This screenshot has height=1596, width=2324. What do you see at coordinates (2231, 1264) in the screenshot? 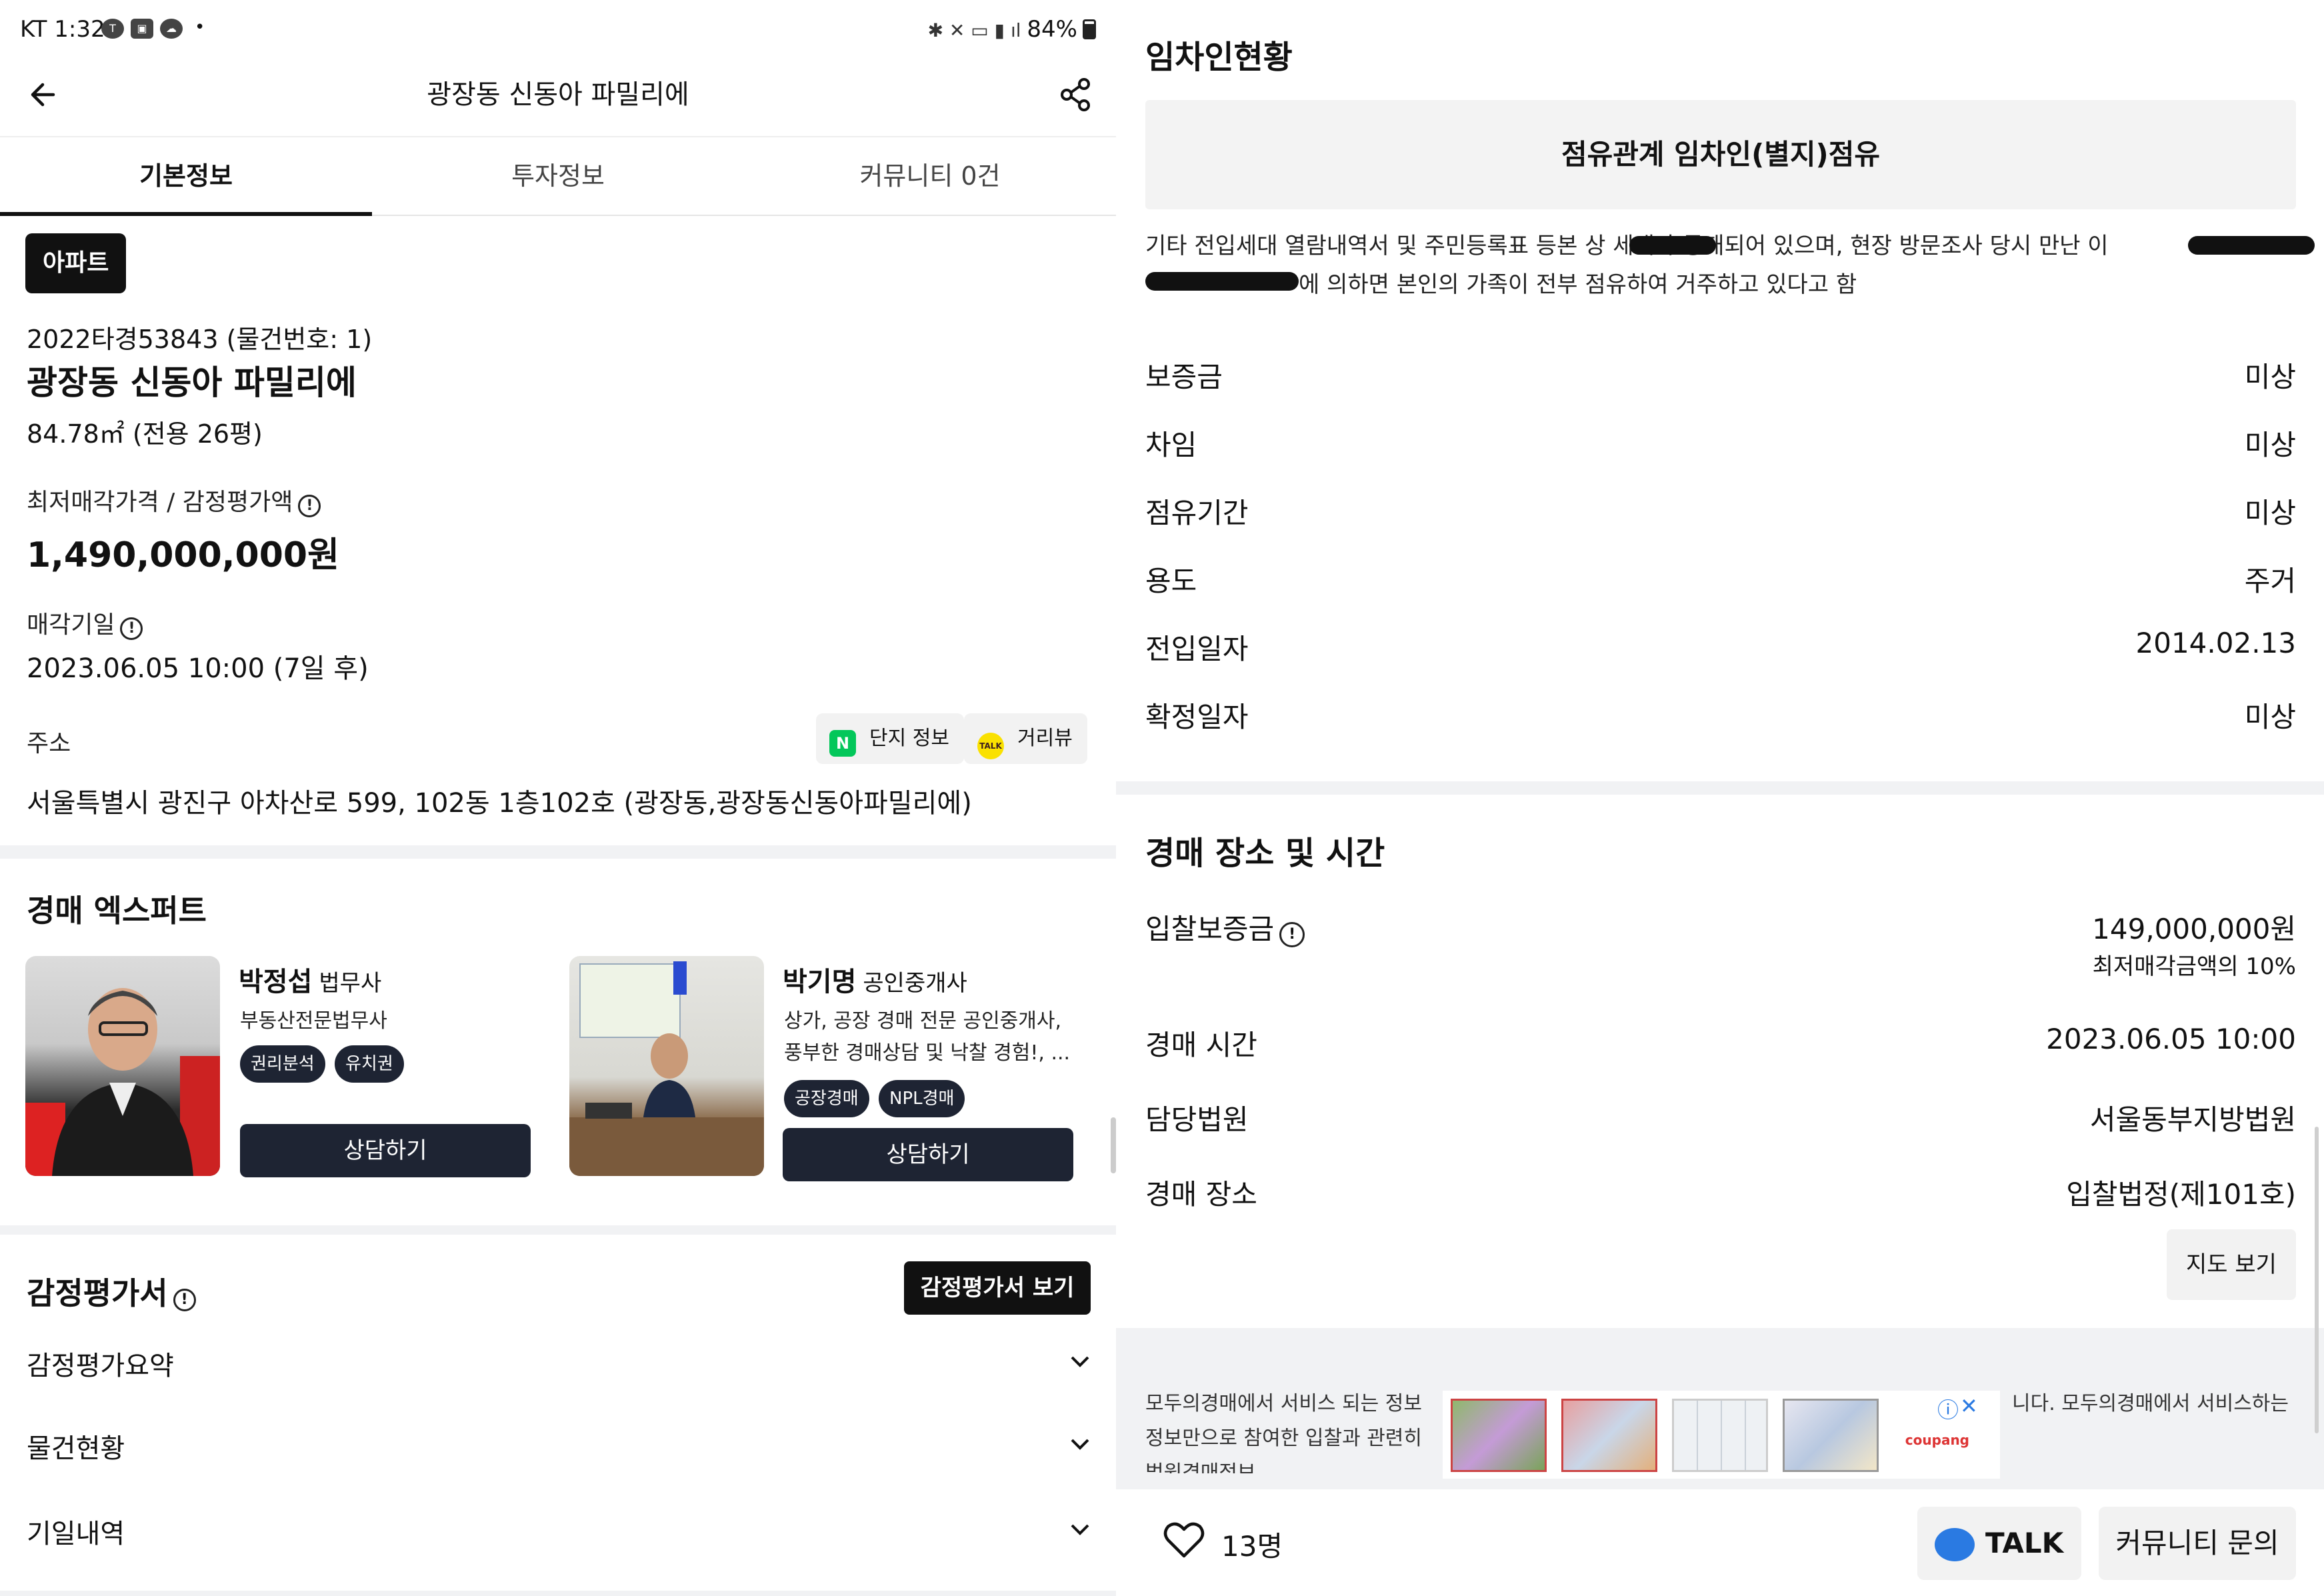
I see `view-map-button: 지도 보기` at bounding box center [2231, 1264].